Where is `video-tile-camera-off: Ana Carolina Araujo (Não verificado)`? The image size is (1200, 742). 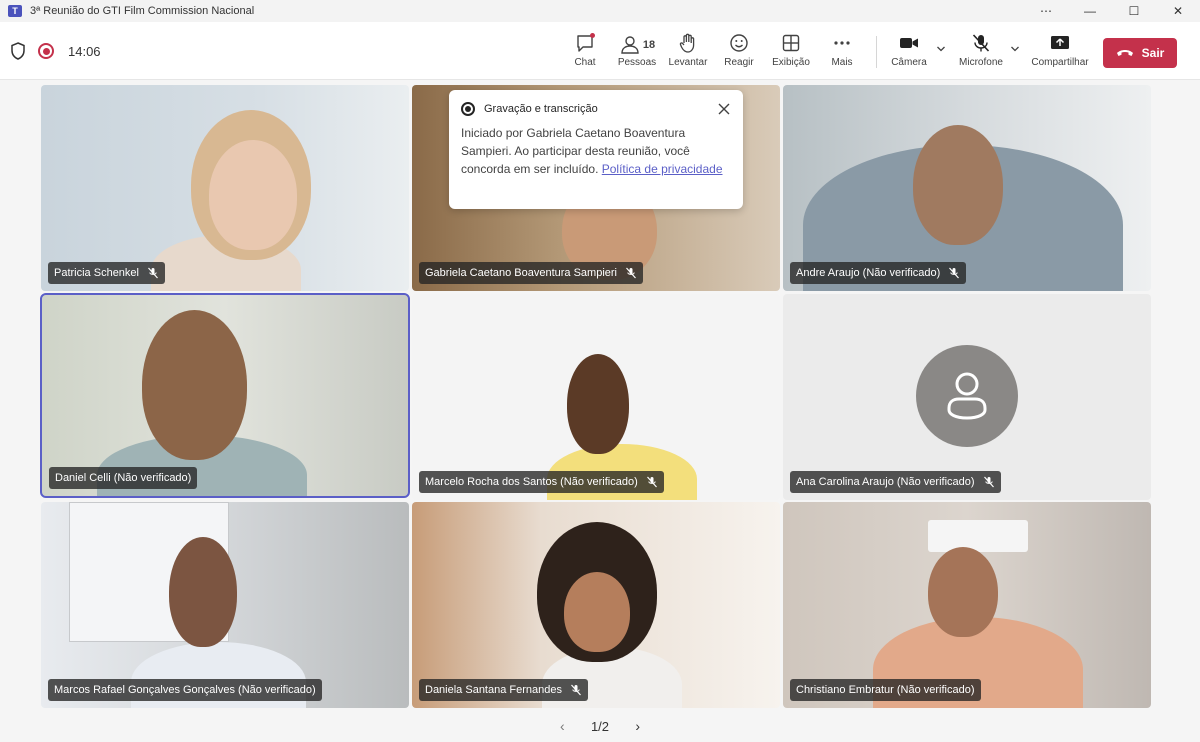 video-tile-camera-off: Ana Carolina Araujo (Não verificado) is located at coordinates (967, 397).